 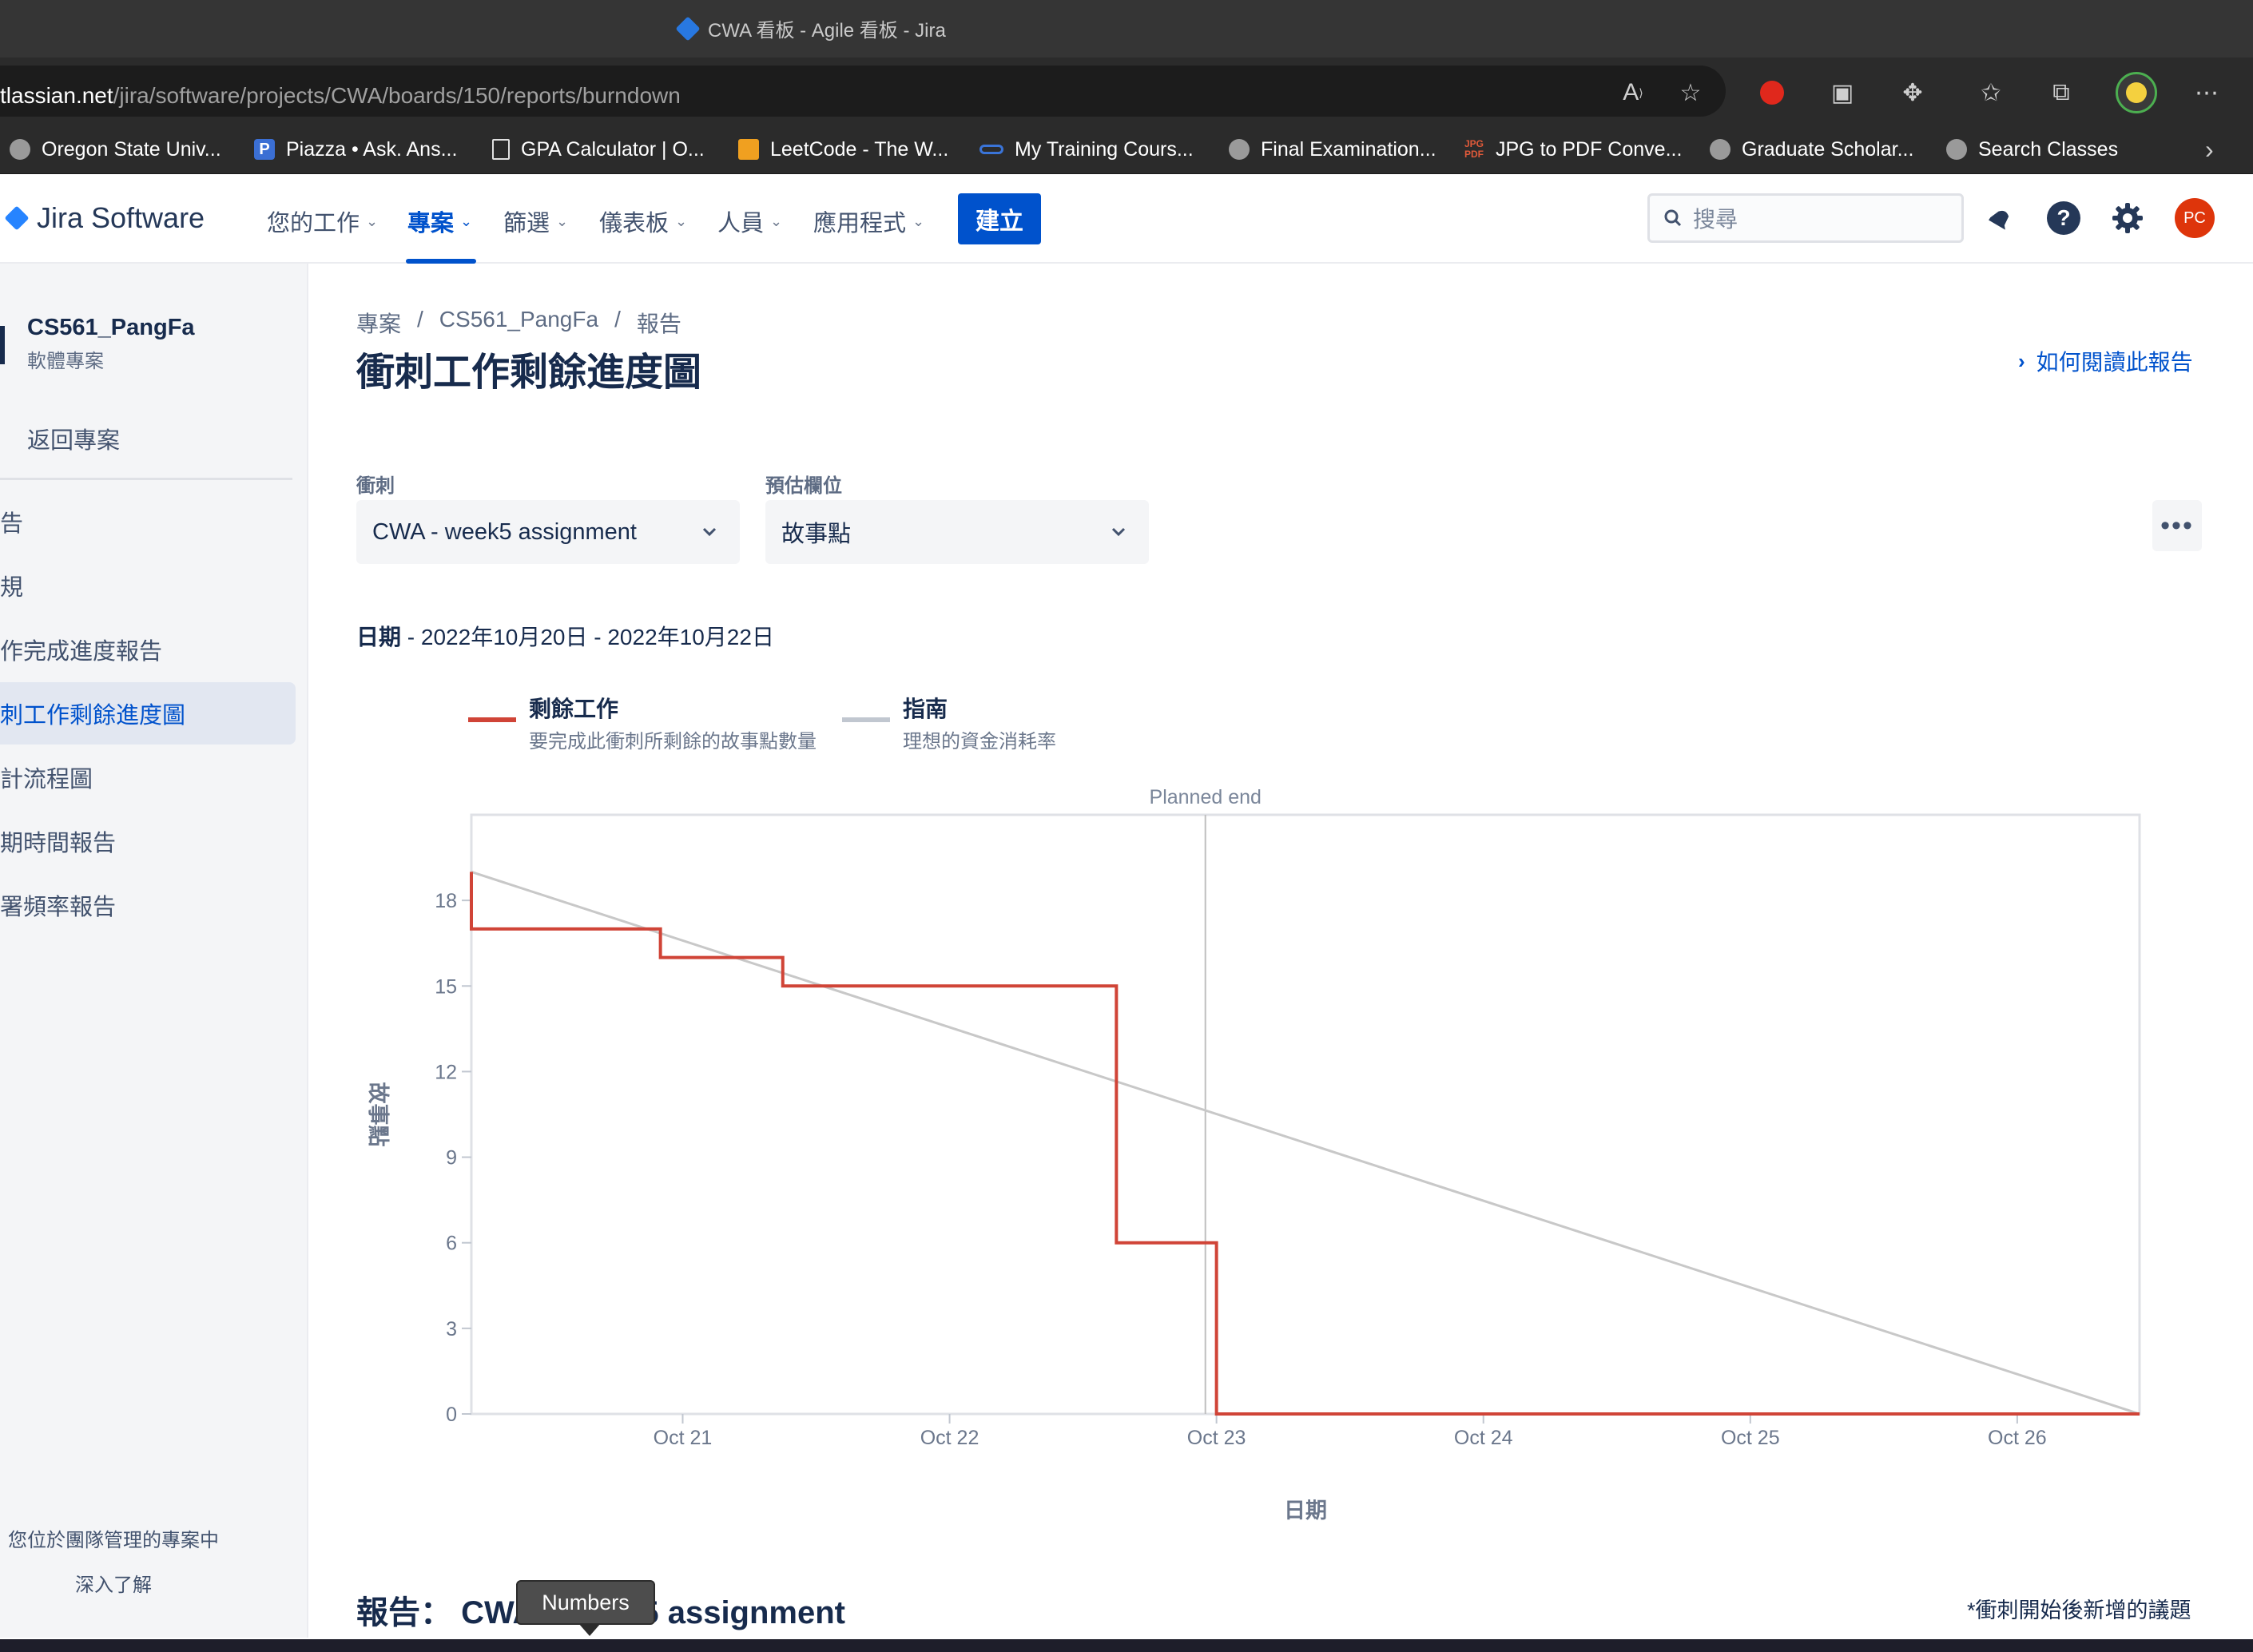 I want to click on jira-logo: Jira Software, so click(x=104, y=218).